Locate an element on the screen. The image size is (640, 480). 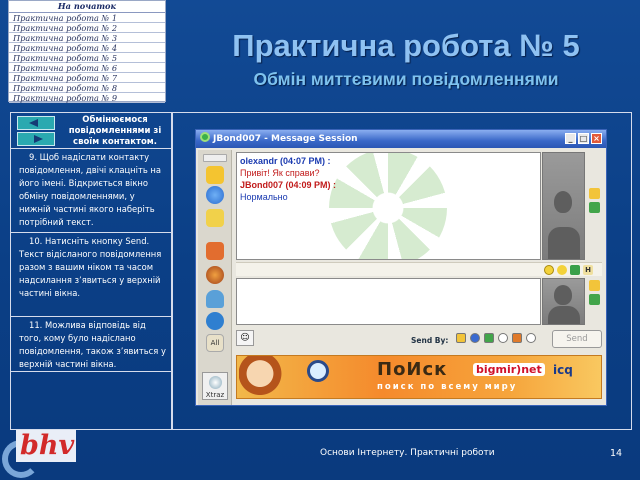
feature-toolbar: All Xtraz is located at coordinates (215, 277).